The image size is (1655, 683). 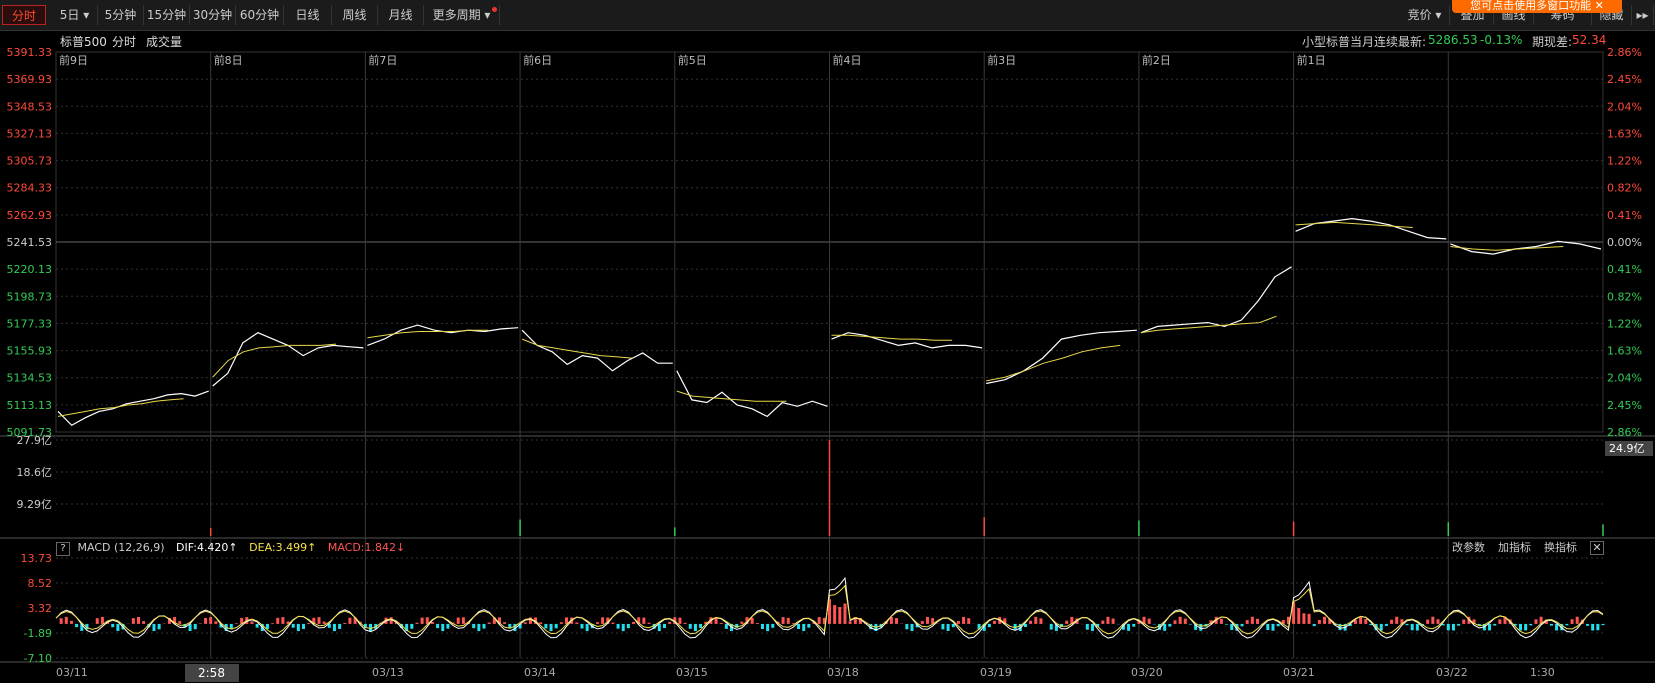 I want to click on day-label: 前2日, so click(x=1156, y=60).